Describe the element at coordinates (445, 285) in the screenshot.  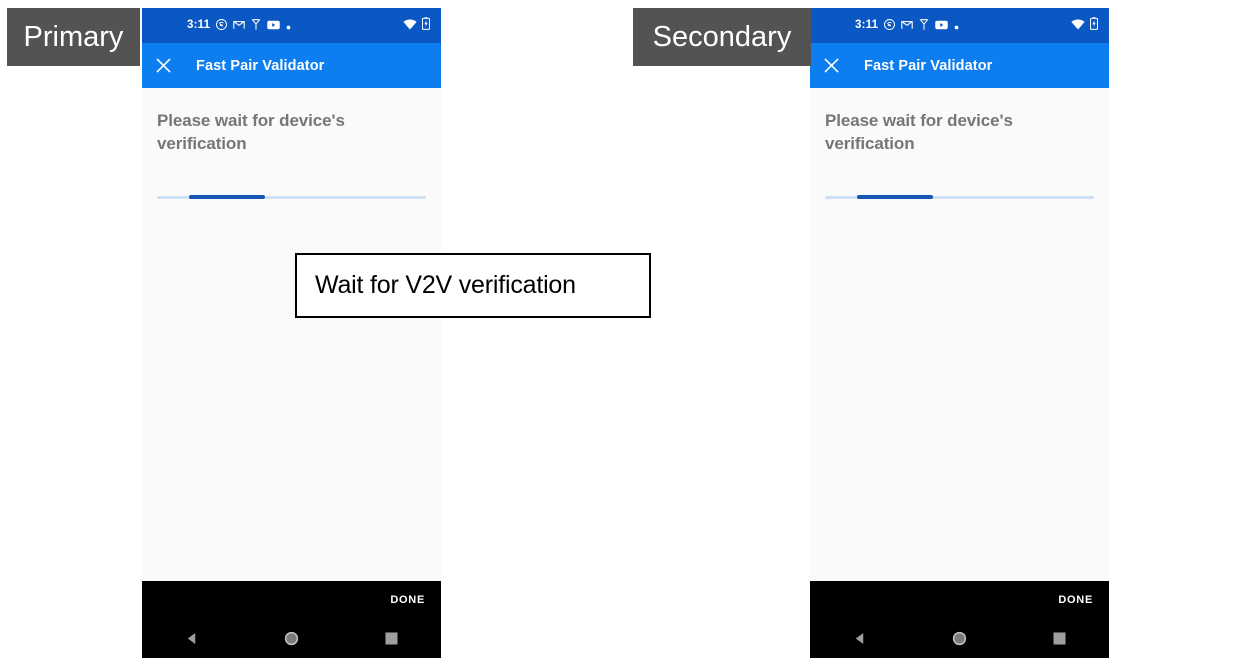
I see `step-caption-label: Wait for V2V verification` at that location.